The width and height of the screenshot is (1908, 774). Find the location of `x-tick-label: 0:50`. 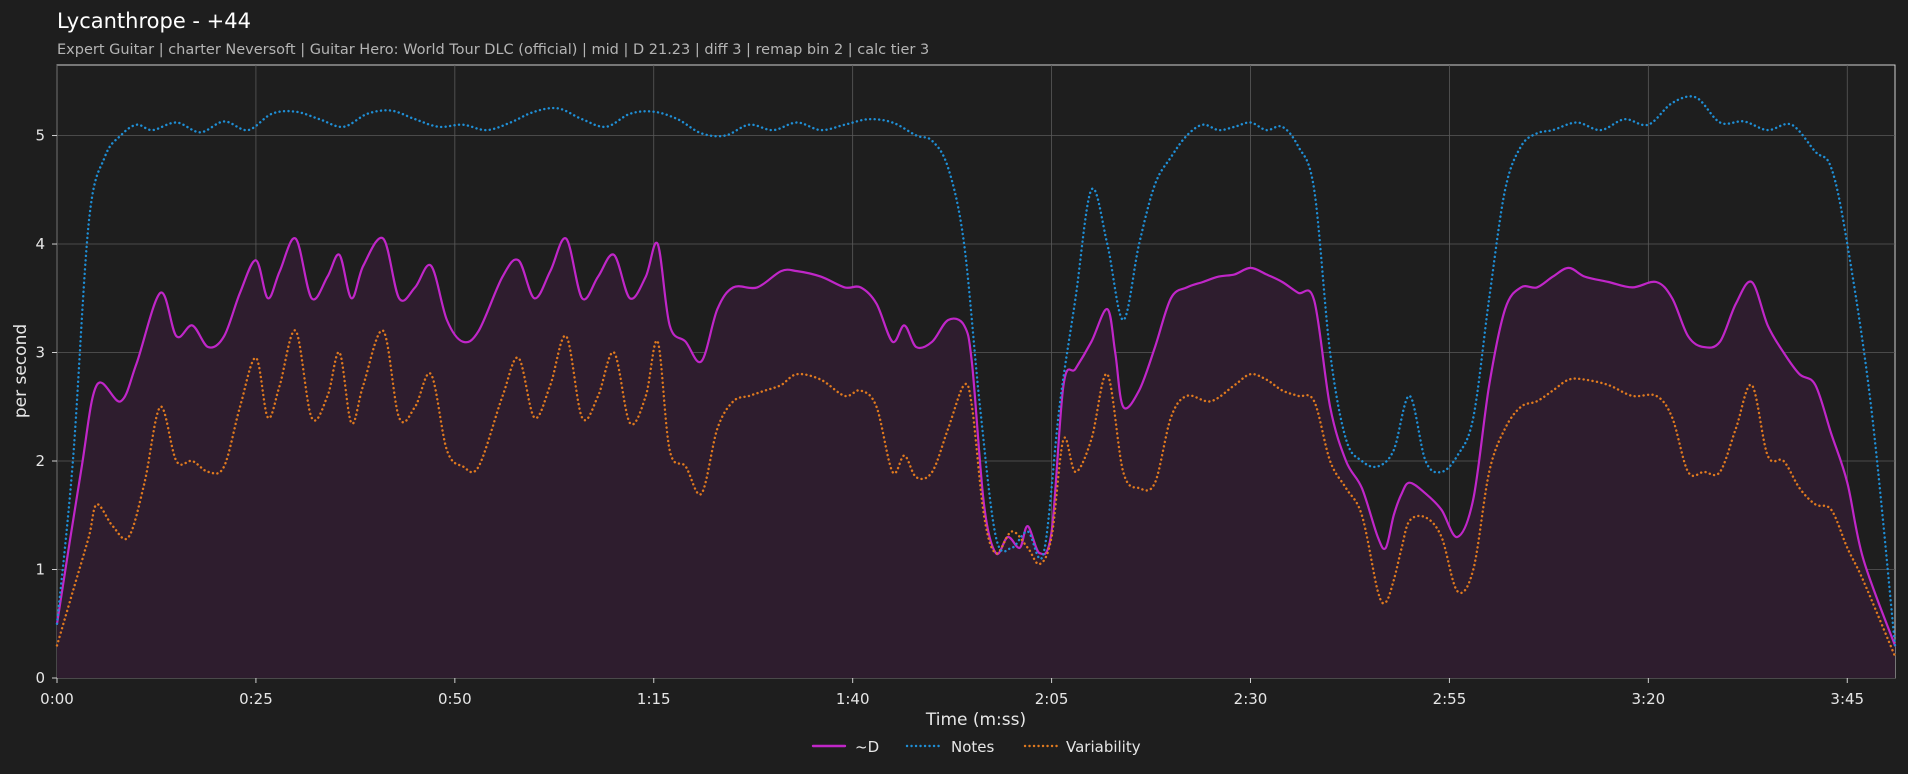

x-tick-label: 0:50 is located at coordinates (455, 699).